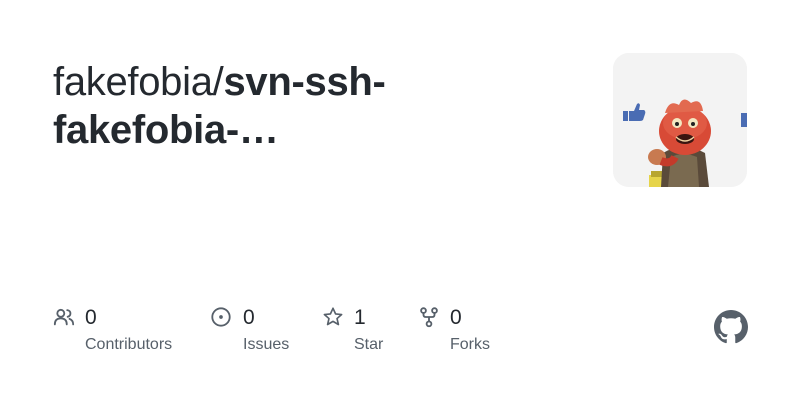 This screenshot has height=400, width=800. I want to click on issue-opened-icon, so click(221, 317).